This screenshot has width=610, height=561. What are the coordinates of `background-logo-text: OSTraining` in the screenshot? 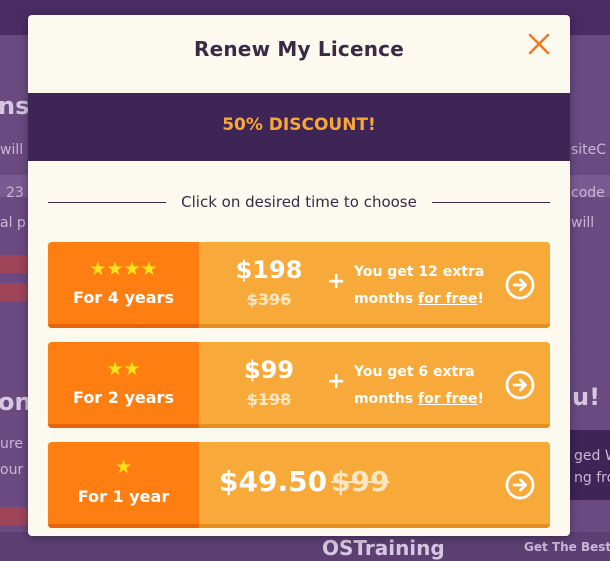 It's located at (383, 548).